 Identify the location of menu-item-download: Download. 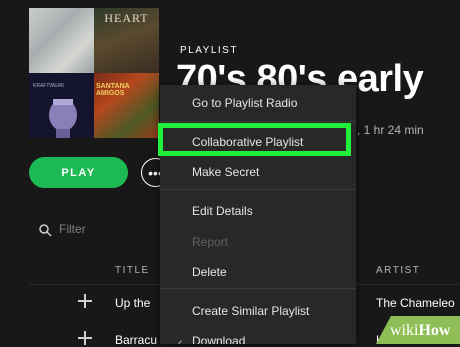
(218, 339).